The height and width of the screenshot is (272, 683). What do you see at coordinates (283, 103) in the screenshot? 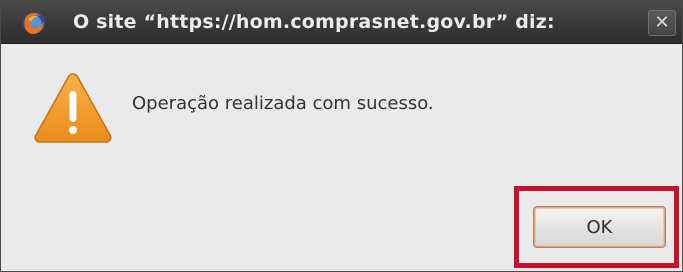
I see `alert-message: Operação realizada com sucesso.` at bounding box center [283, 103].